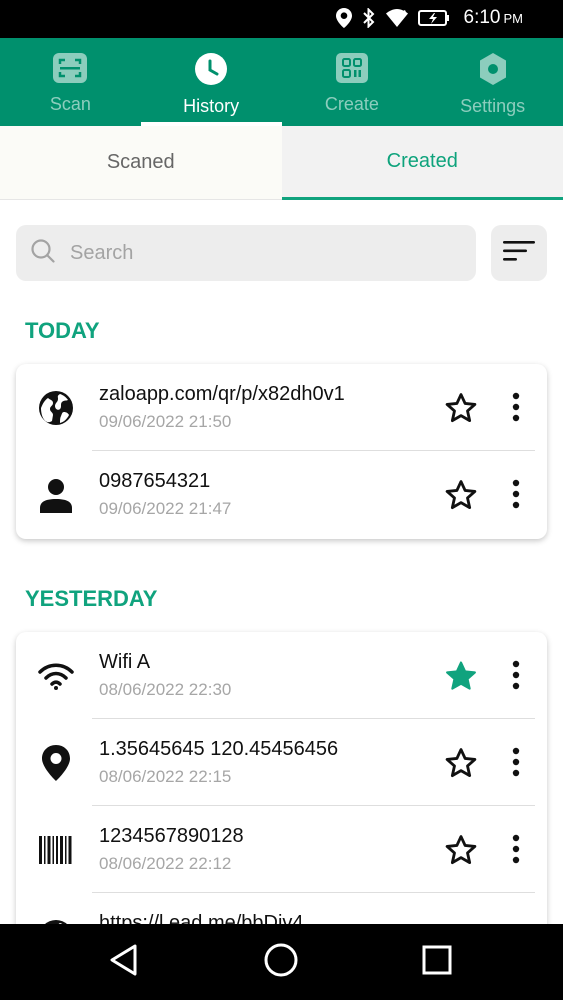 This screenshot has width=563, height=1000. Describe the element at coordinates (211, 106) in the screenshot. I see `tab-label: History` at that location.